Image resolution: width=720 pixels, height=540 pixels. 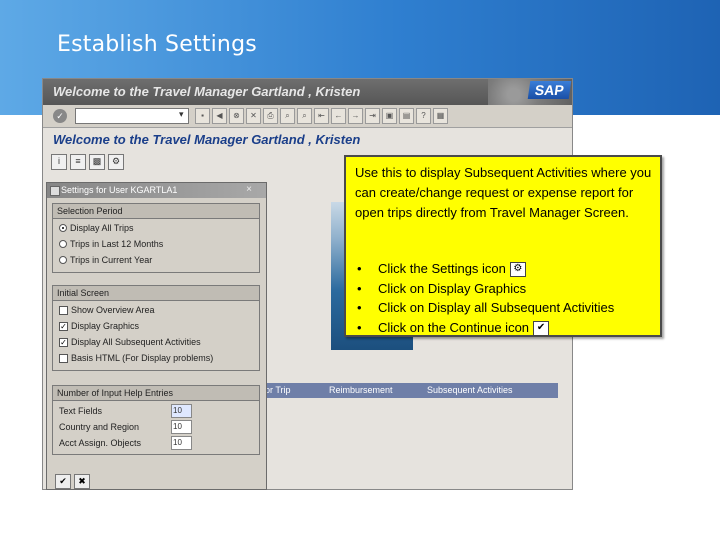 What do you see at coordinates (454, 327) in the screenshot?
I see `step-text: Click on the Continue icon` at bounding box center [454, 327].